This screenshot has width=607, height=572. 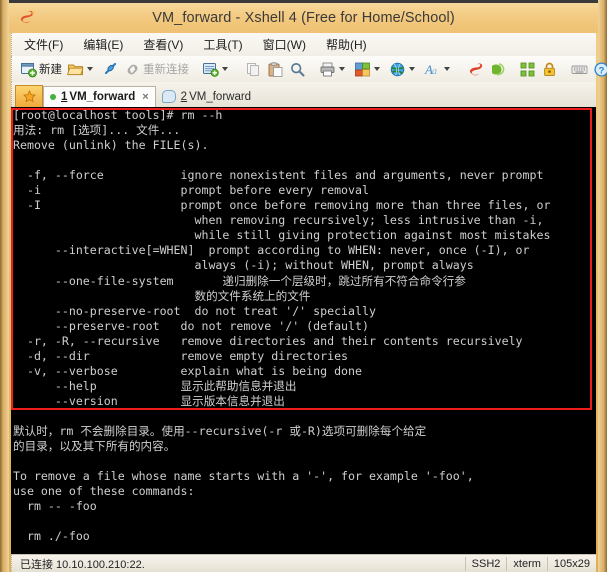 What do you see at coordinates (149, 400) in the screenshot?
I see `terminal-line: --version 显示版本信息并退出` at bounding box center [149, 400].